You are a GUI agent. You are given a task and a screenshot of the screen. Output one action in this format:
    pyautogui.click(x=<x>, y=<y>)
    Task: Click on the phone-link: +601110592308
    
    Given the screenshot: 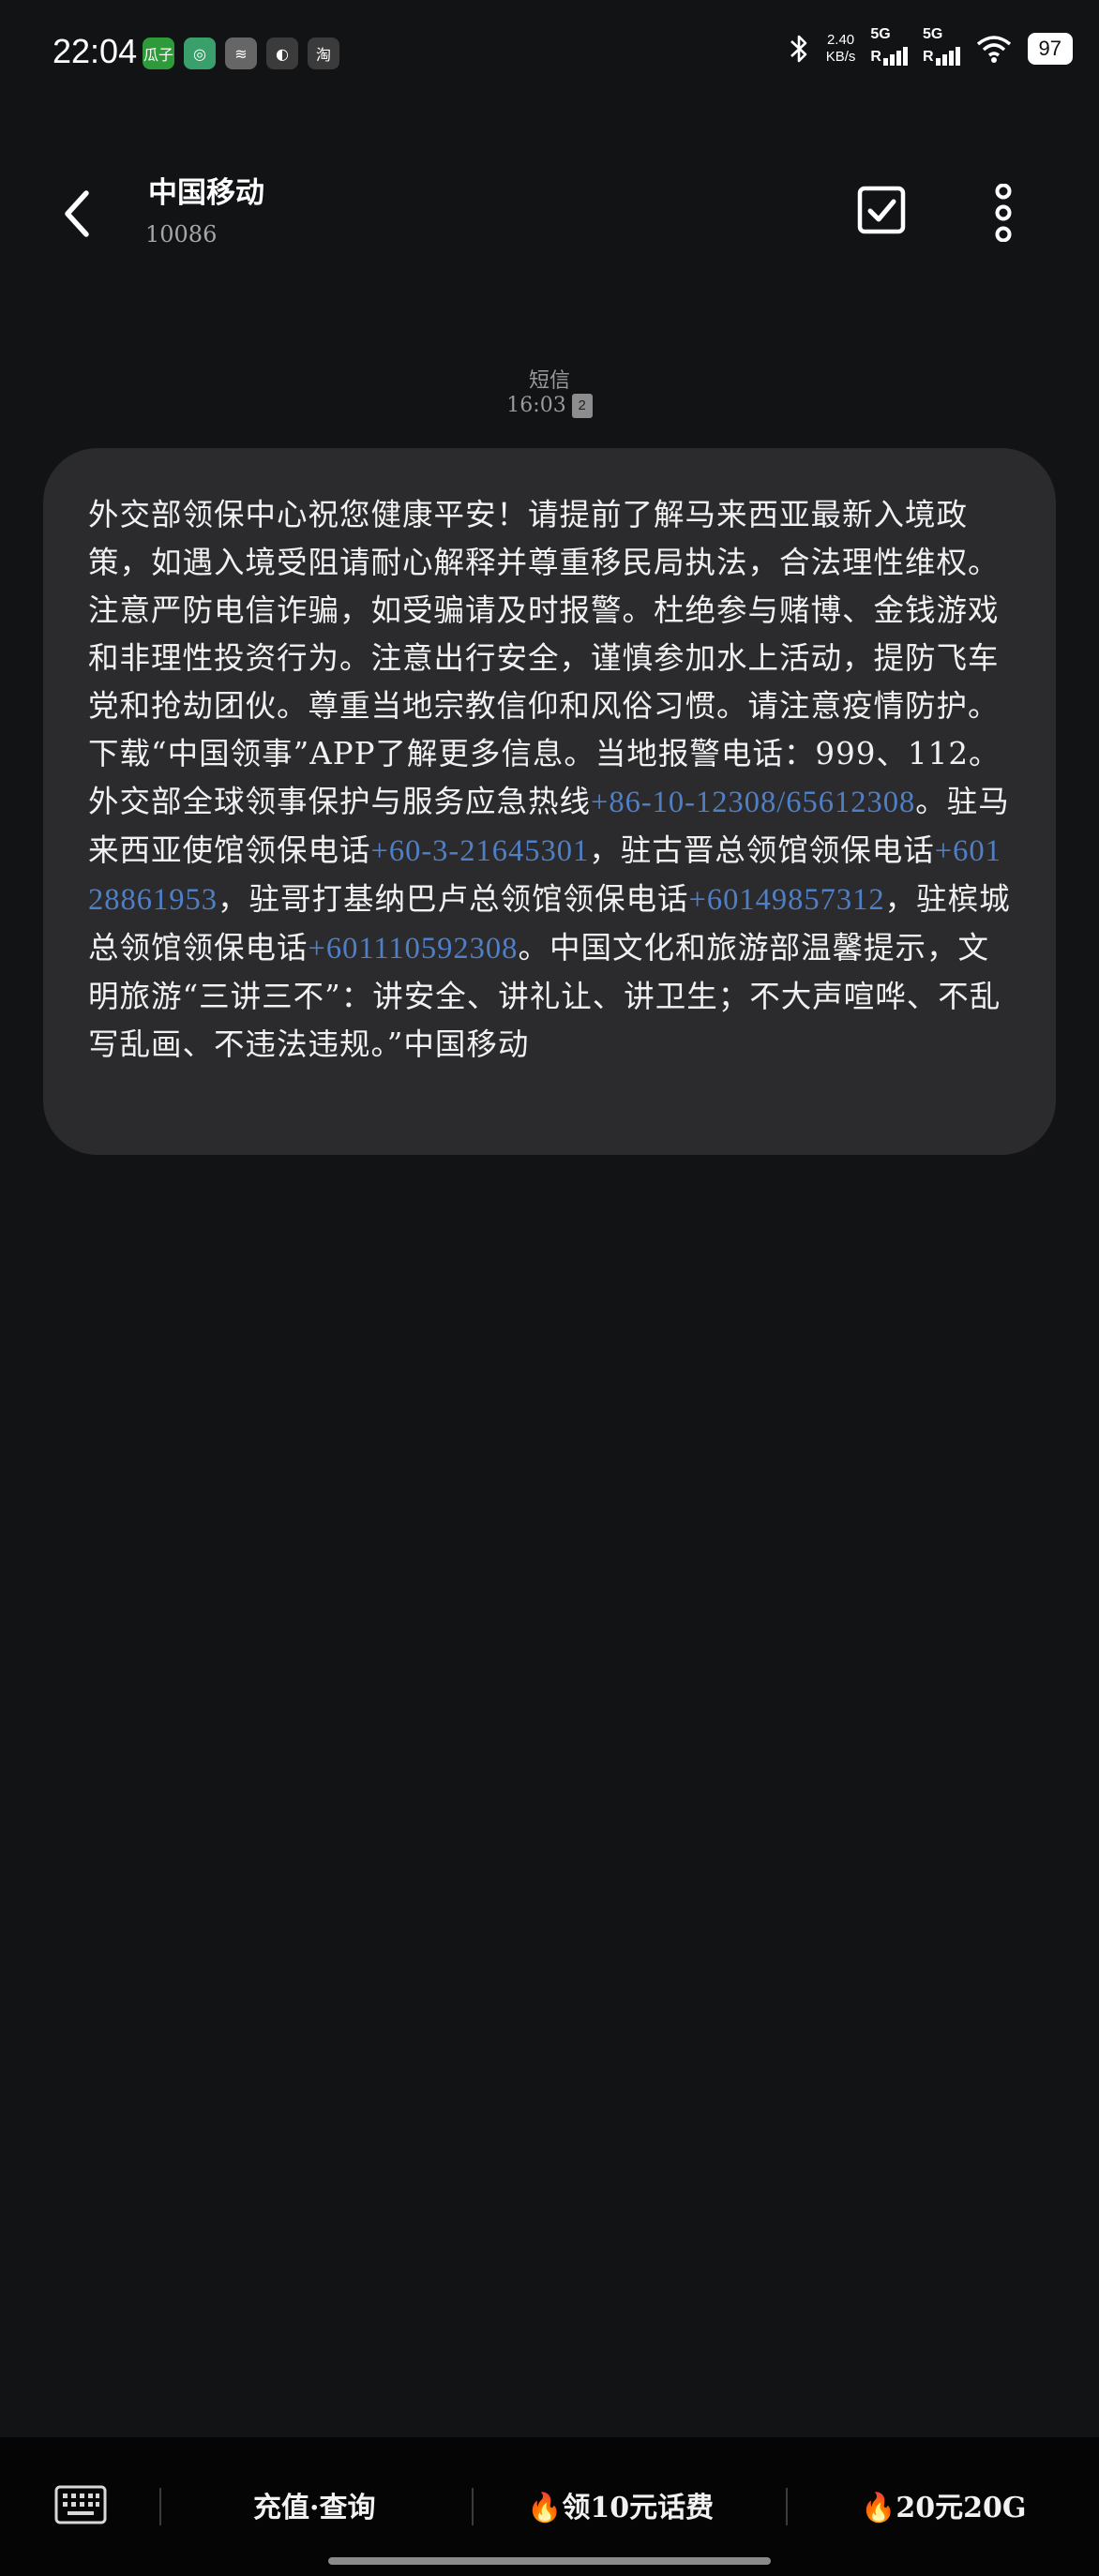 What is the action you would take?
    pyautogui.click(x=414, y=949)
    